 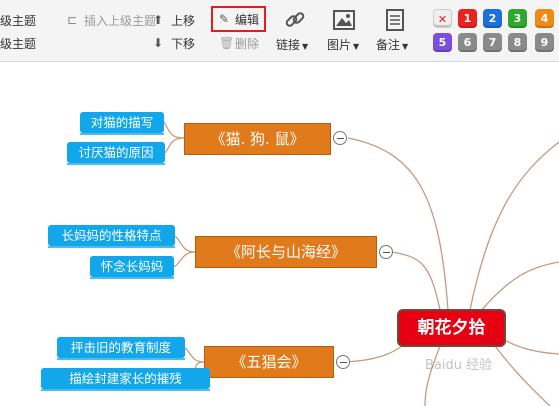 I want to click on note-button: 备注 ▼, so click(x=392, y=46).